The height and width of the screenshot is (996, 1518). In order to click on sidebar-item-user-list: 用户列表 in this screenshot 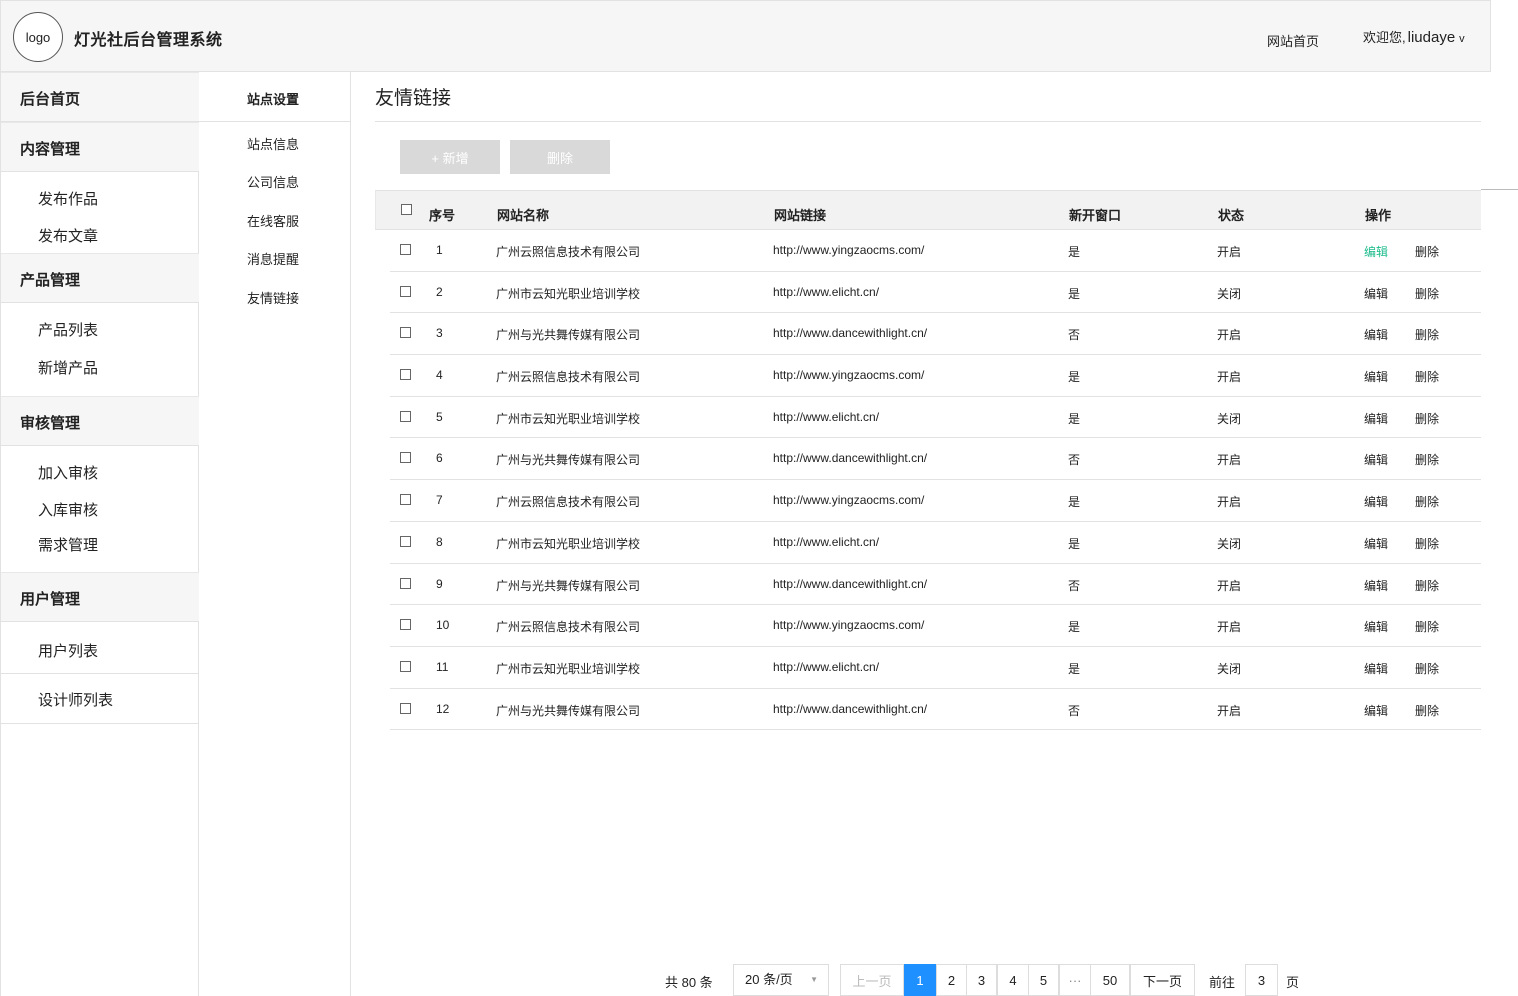, I will do `click(68, 650)`.